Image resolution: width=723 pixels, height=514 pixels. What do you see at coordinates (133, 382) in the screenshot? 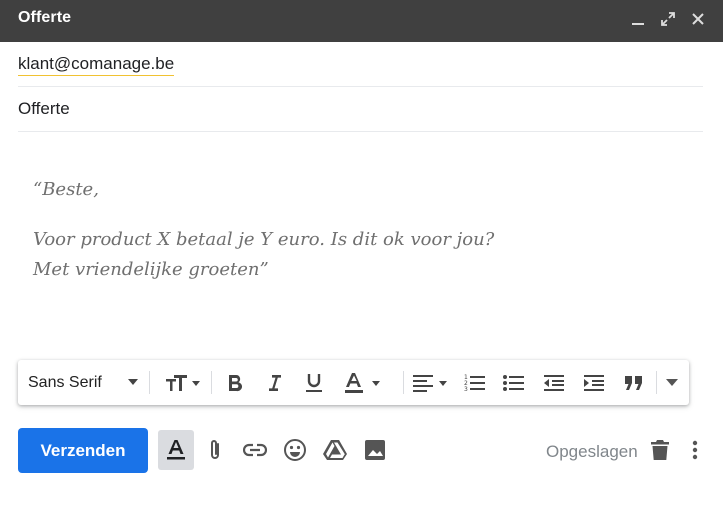
I see `chevron-down-icon` at bounding box center [133, 382].